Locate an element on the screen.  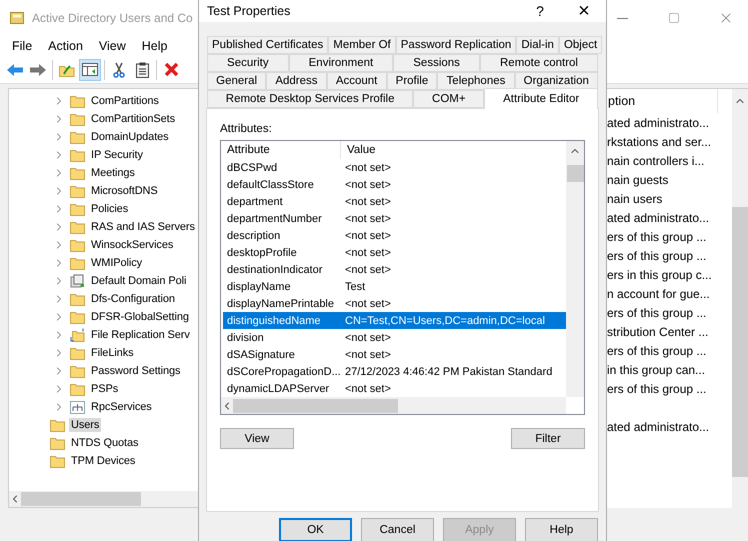
tab: Account is located at coordinates (356, 81).